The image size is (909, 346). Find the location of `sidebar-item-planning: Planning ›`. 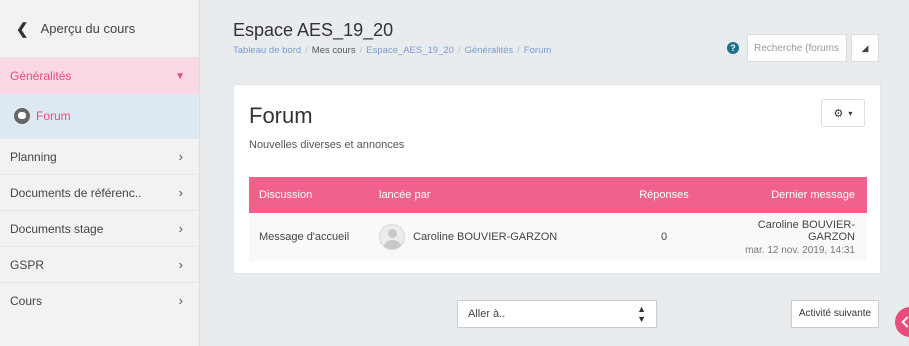

sidebar-item-planning: Planning › is located at coordinates (99, 156).